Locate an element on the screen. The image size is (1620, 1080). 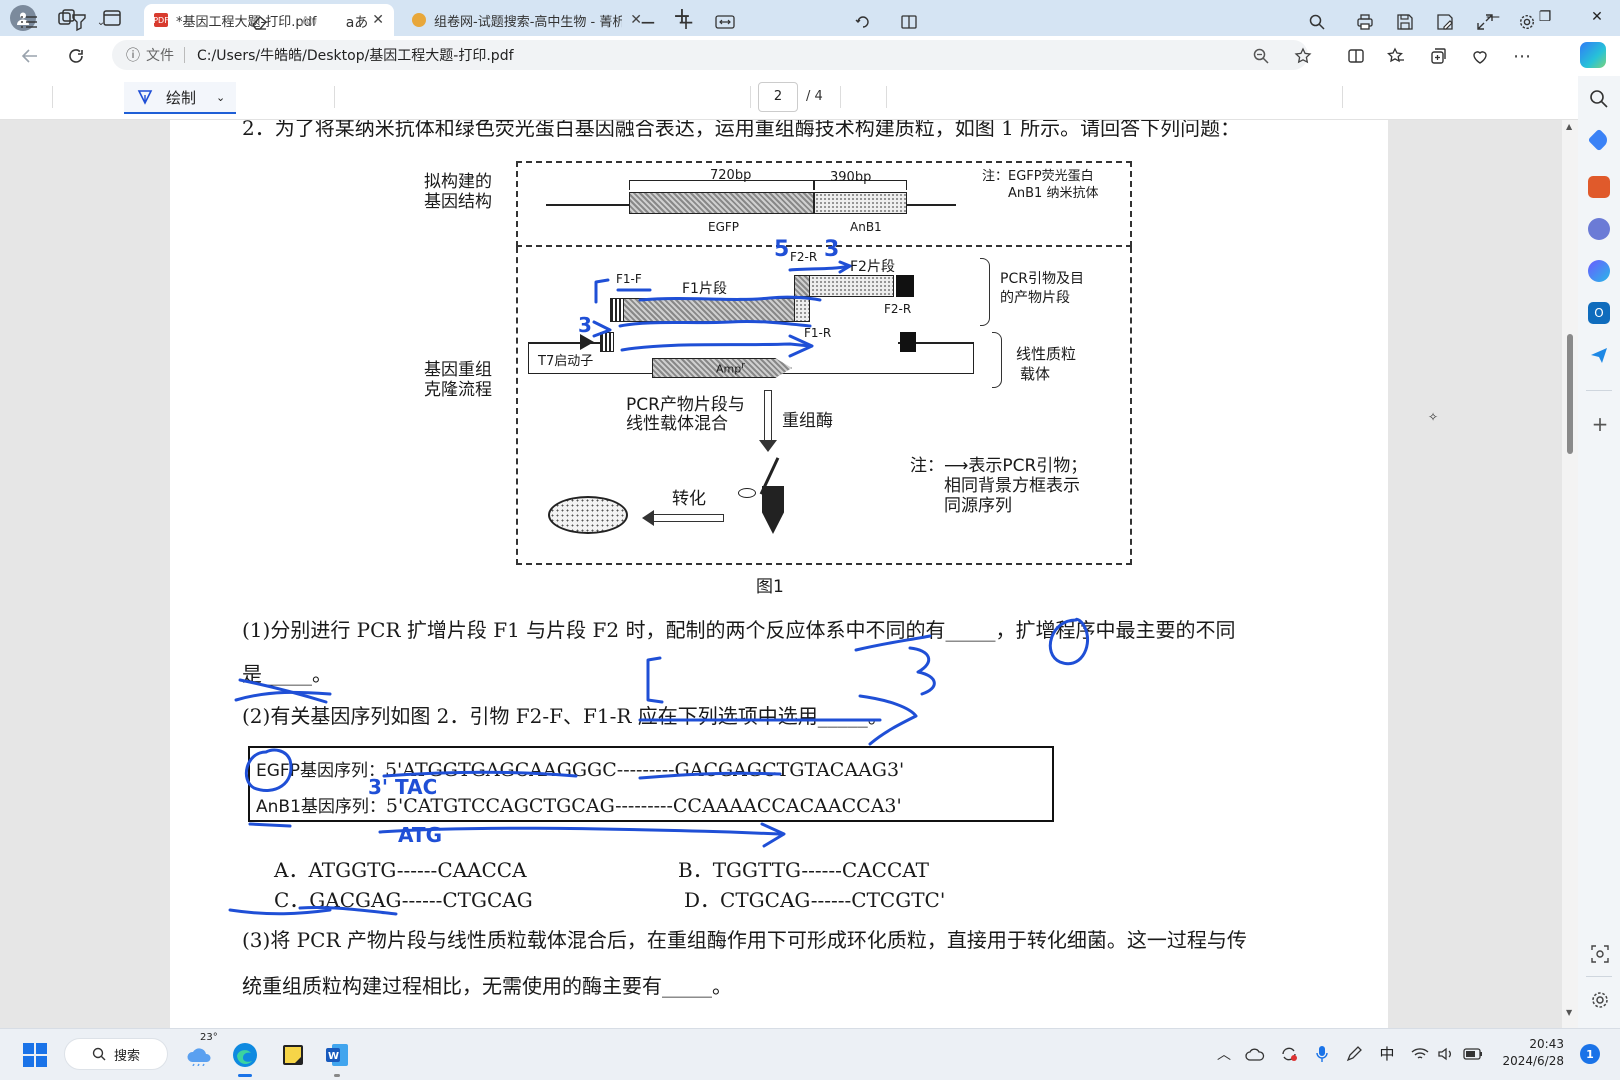
onedrive-icon is located at coordinates (1255, 1054).